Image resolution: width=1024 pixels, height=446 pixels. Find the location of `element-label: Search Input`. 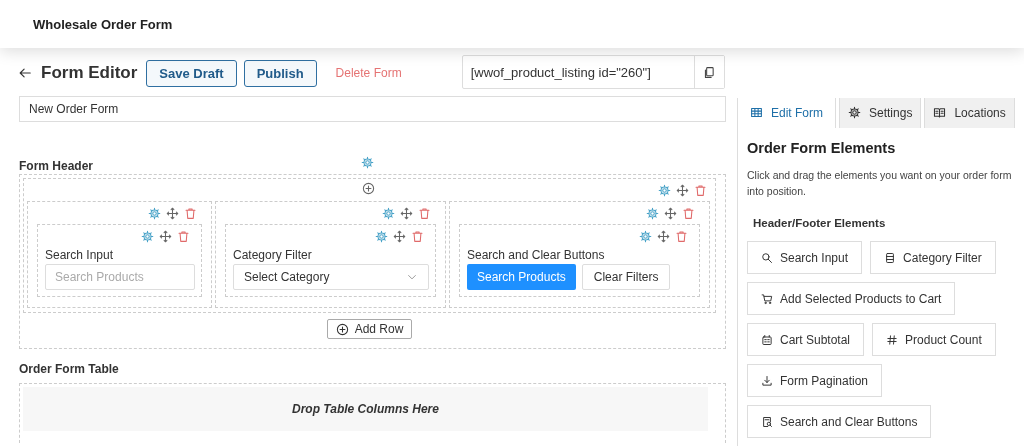

element-label: Search Input is located at coordinates (80, 255).